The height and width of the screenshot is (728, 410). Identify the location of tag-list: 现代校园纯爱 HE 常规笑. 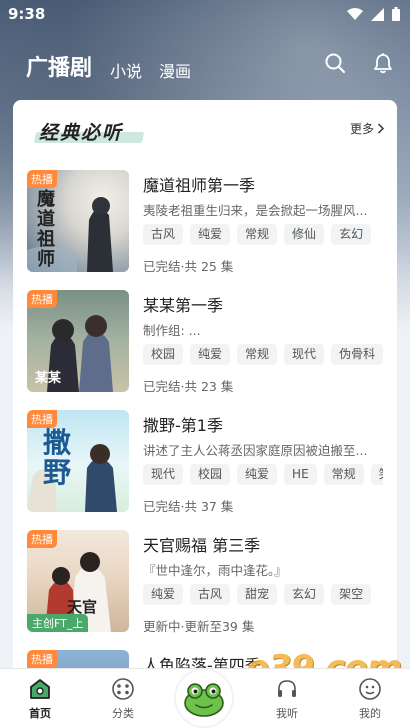
(263, 474).